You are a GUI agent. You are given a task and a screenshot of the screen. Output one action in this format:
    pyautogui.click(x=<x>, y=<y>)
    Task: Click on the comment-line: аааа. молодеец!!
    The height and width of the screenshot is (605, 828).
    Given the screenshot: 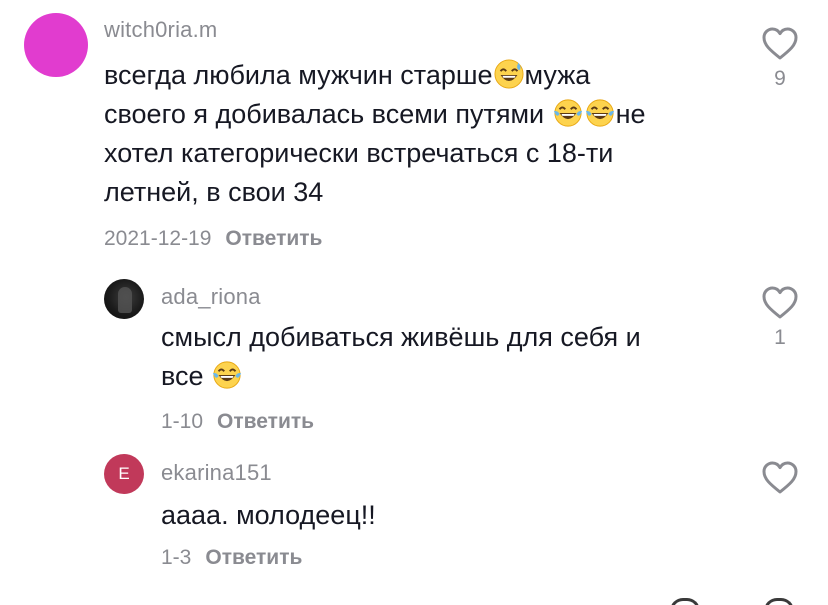 What is the action you would take?
    pyautogui.click(x=268, y=515)
    